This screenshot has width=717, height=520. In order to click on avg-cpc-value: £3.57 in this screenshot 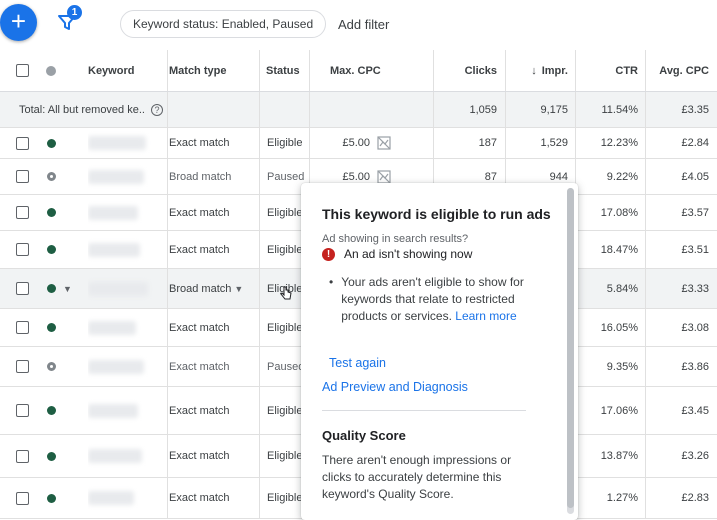, I will do `click(695, 212)`.